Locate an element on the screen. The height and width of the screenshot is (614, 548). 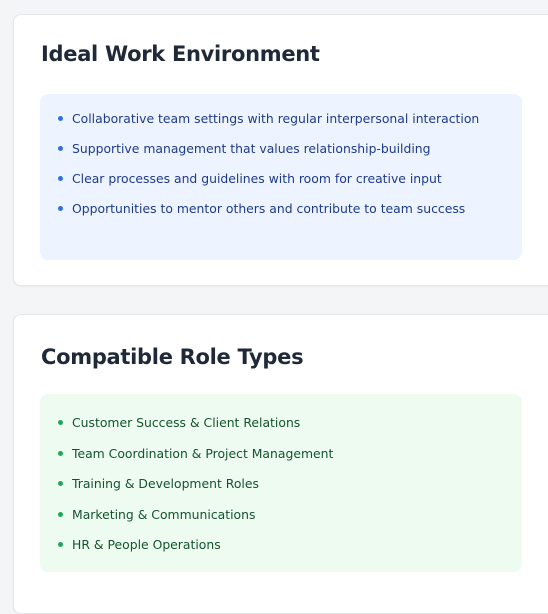
card-title: Ideal Work Environment is located at coordinates (180, 54).